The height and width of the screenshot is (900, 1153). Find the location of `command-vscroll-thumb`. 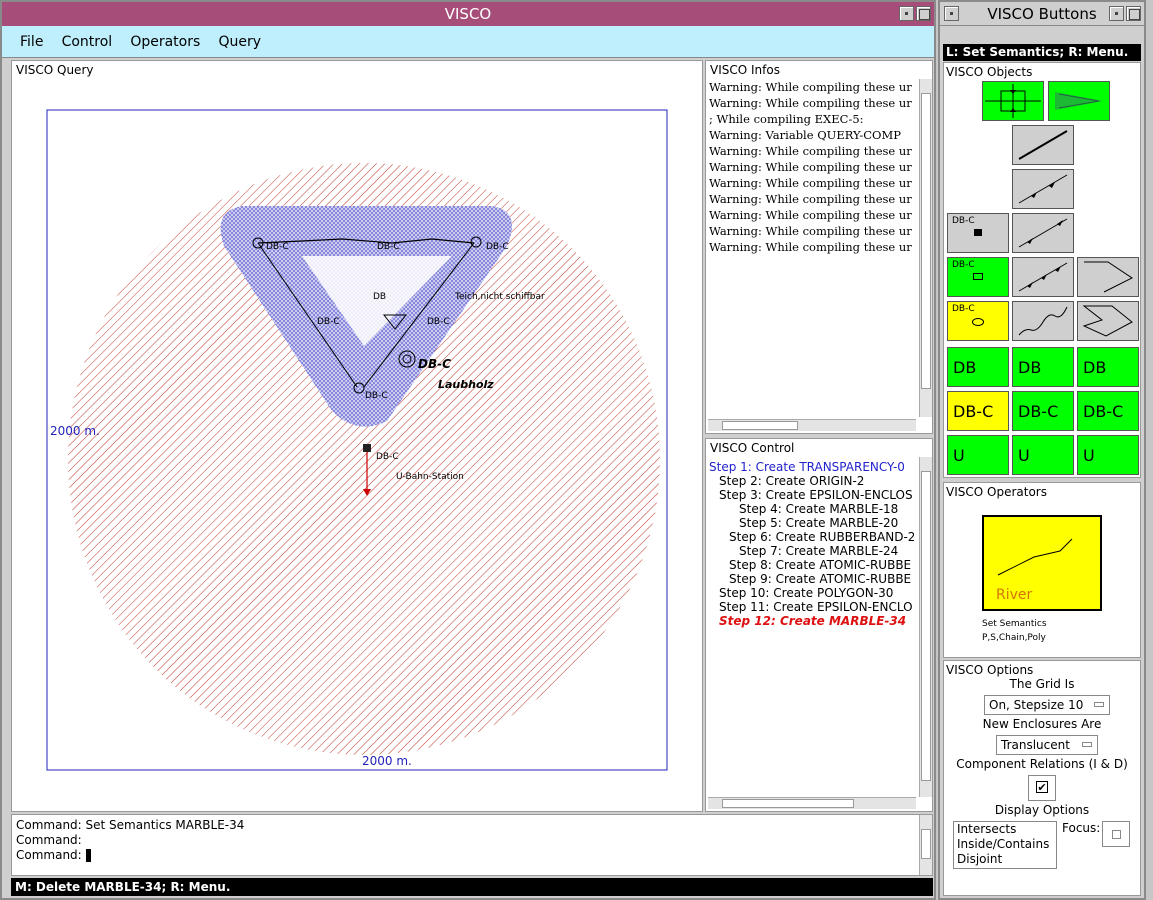

command-vscroll-thumb is located at coordinates (926, 844).